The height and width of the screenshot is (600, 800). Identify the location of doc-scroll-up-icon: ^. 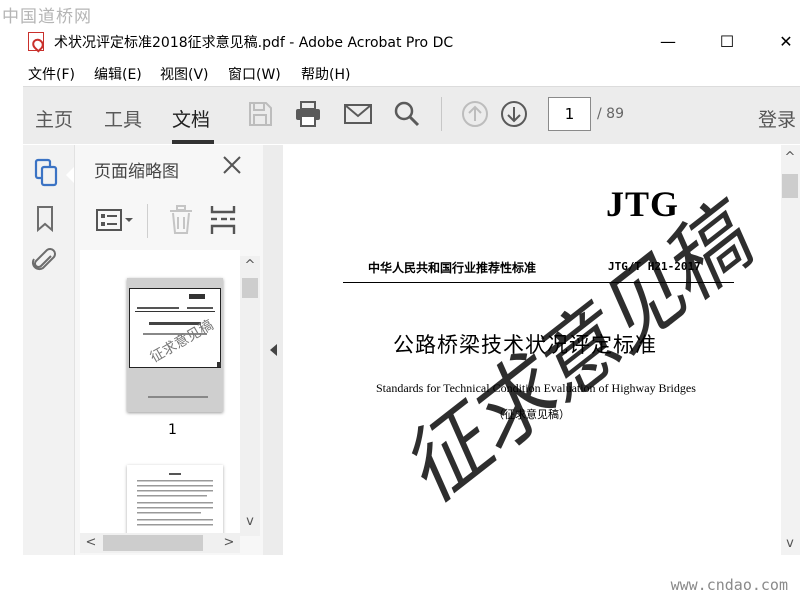
(790, 157).